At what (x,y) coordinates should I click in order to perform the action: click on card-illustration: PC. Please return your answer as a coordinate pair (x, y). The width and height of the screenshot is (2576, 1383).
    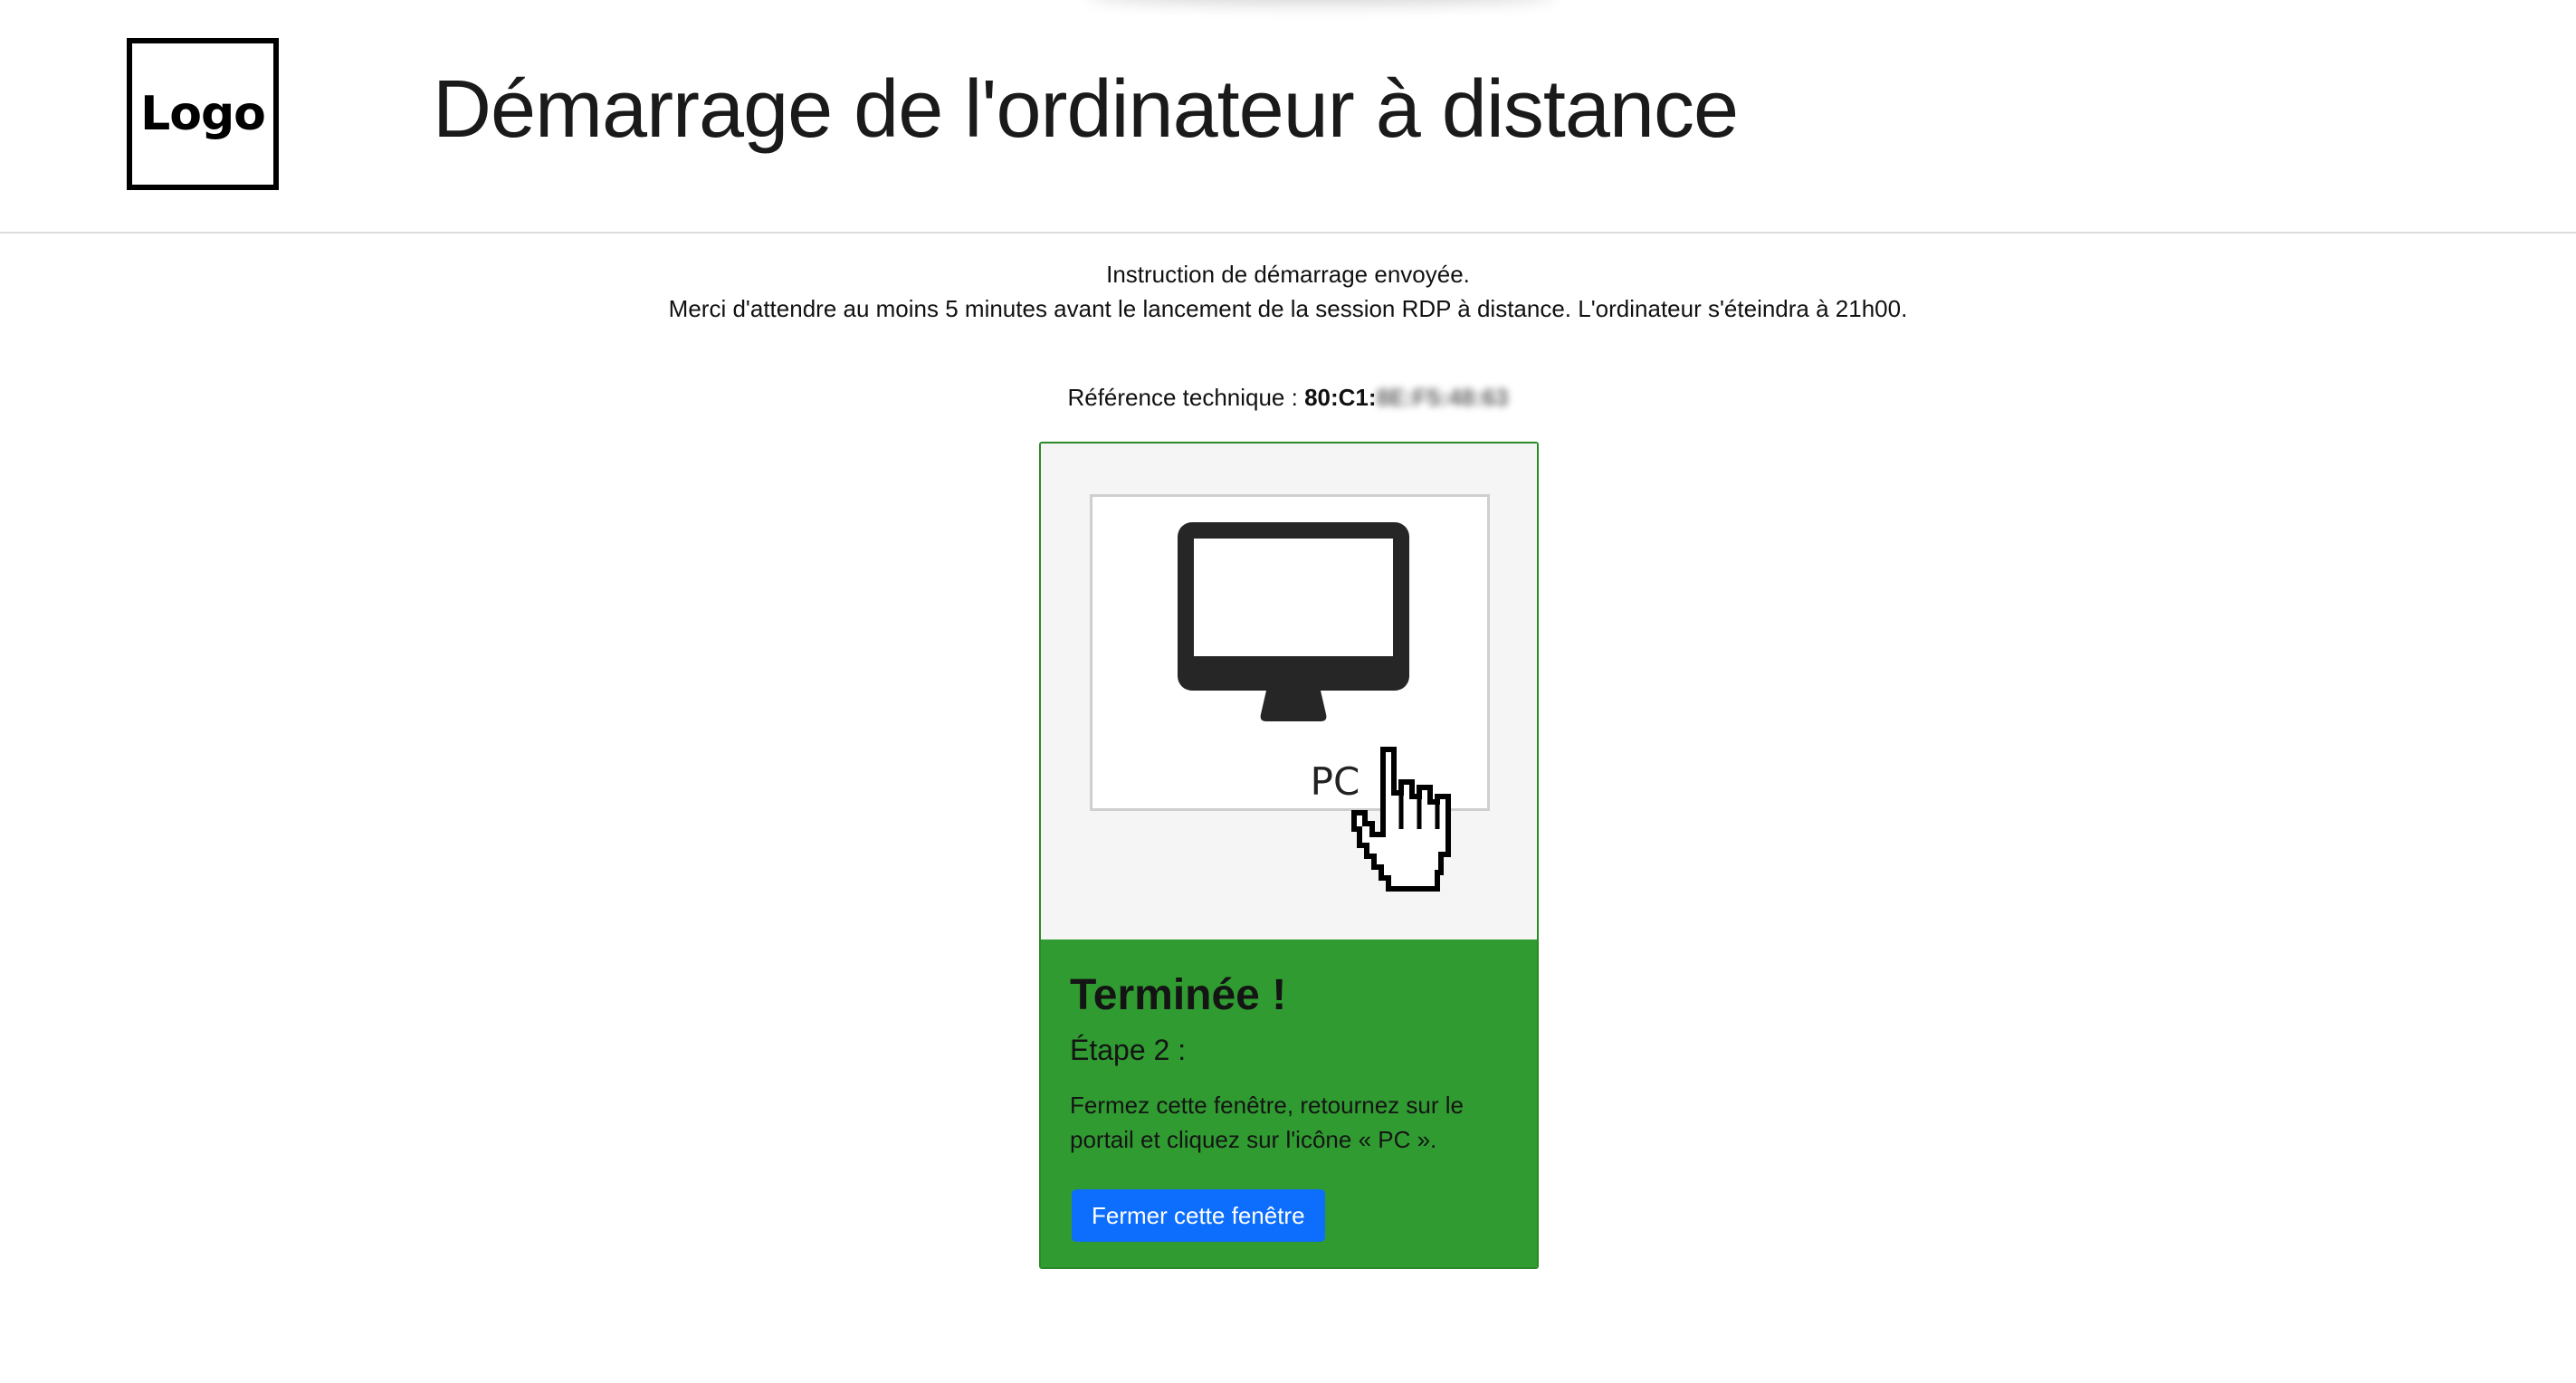
    Looking at the image, I should click on (1289, 691).